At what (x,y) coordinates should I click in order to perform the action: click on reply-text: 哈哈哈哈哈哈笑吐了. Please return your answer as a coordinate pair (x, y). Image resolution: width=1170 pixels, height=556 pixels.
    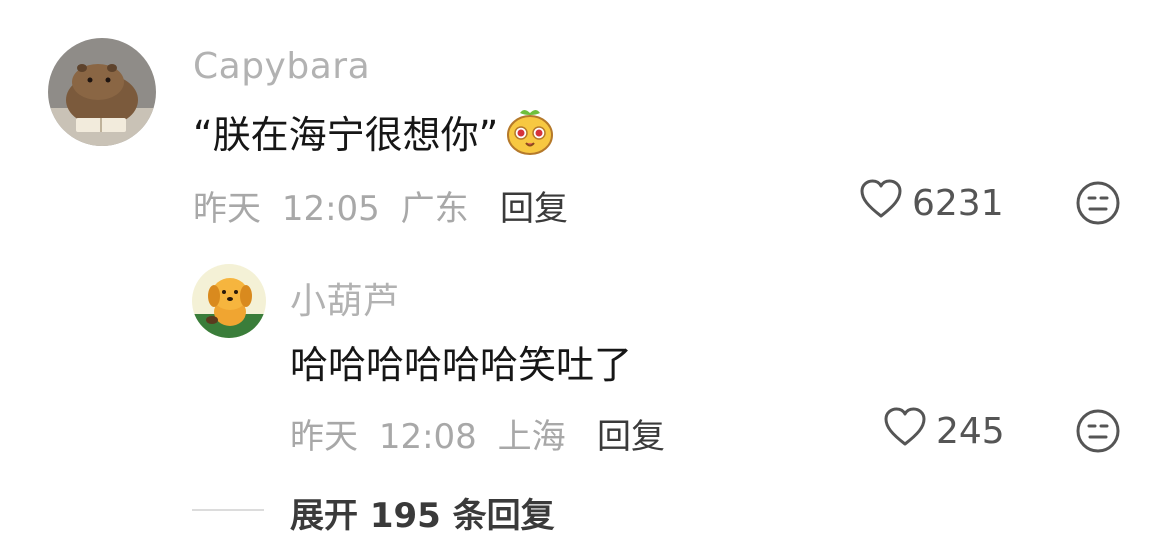
    Looking at the image, I should click on (461, 364).